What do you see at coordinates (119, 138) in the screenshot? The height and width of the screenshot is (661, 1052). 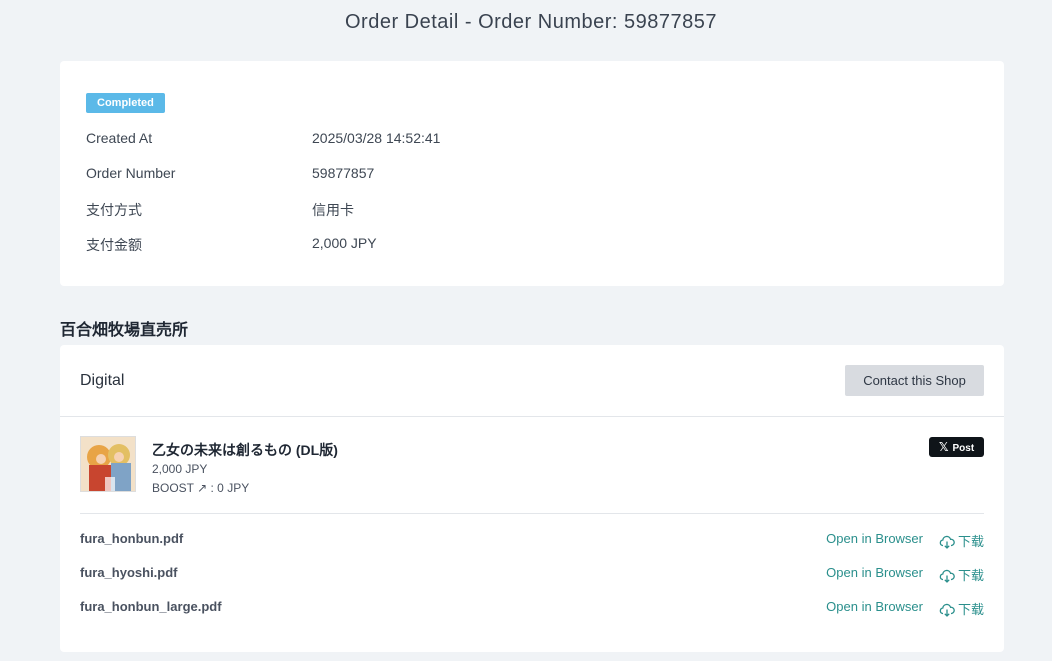 I see `info-label: Created At` at bounding box center [119, 138].